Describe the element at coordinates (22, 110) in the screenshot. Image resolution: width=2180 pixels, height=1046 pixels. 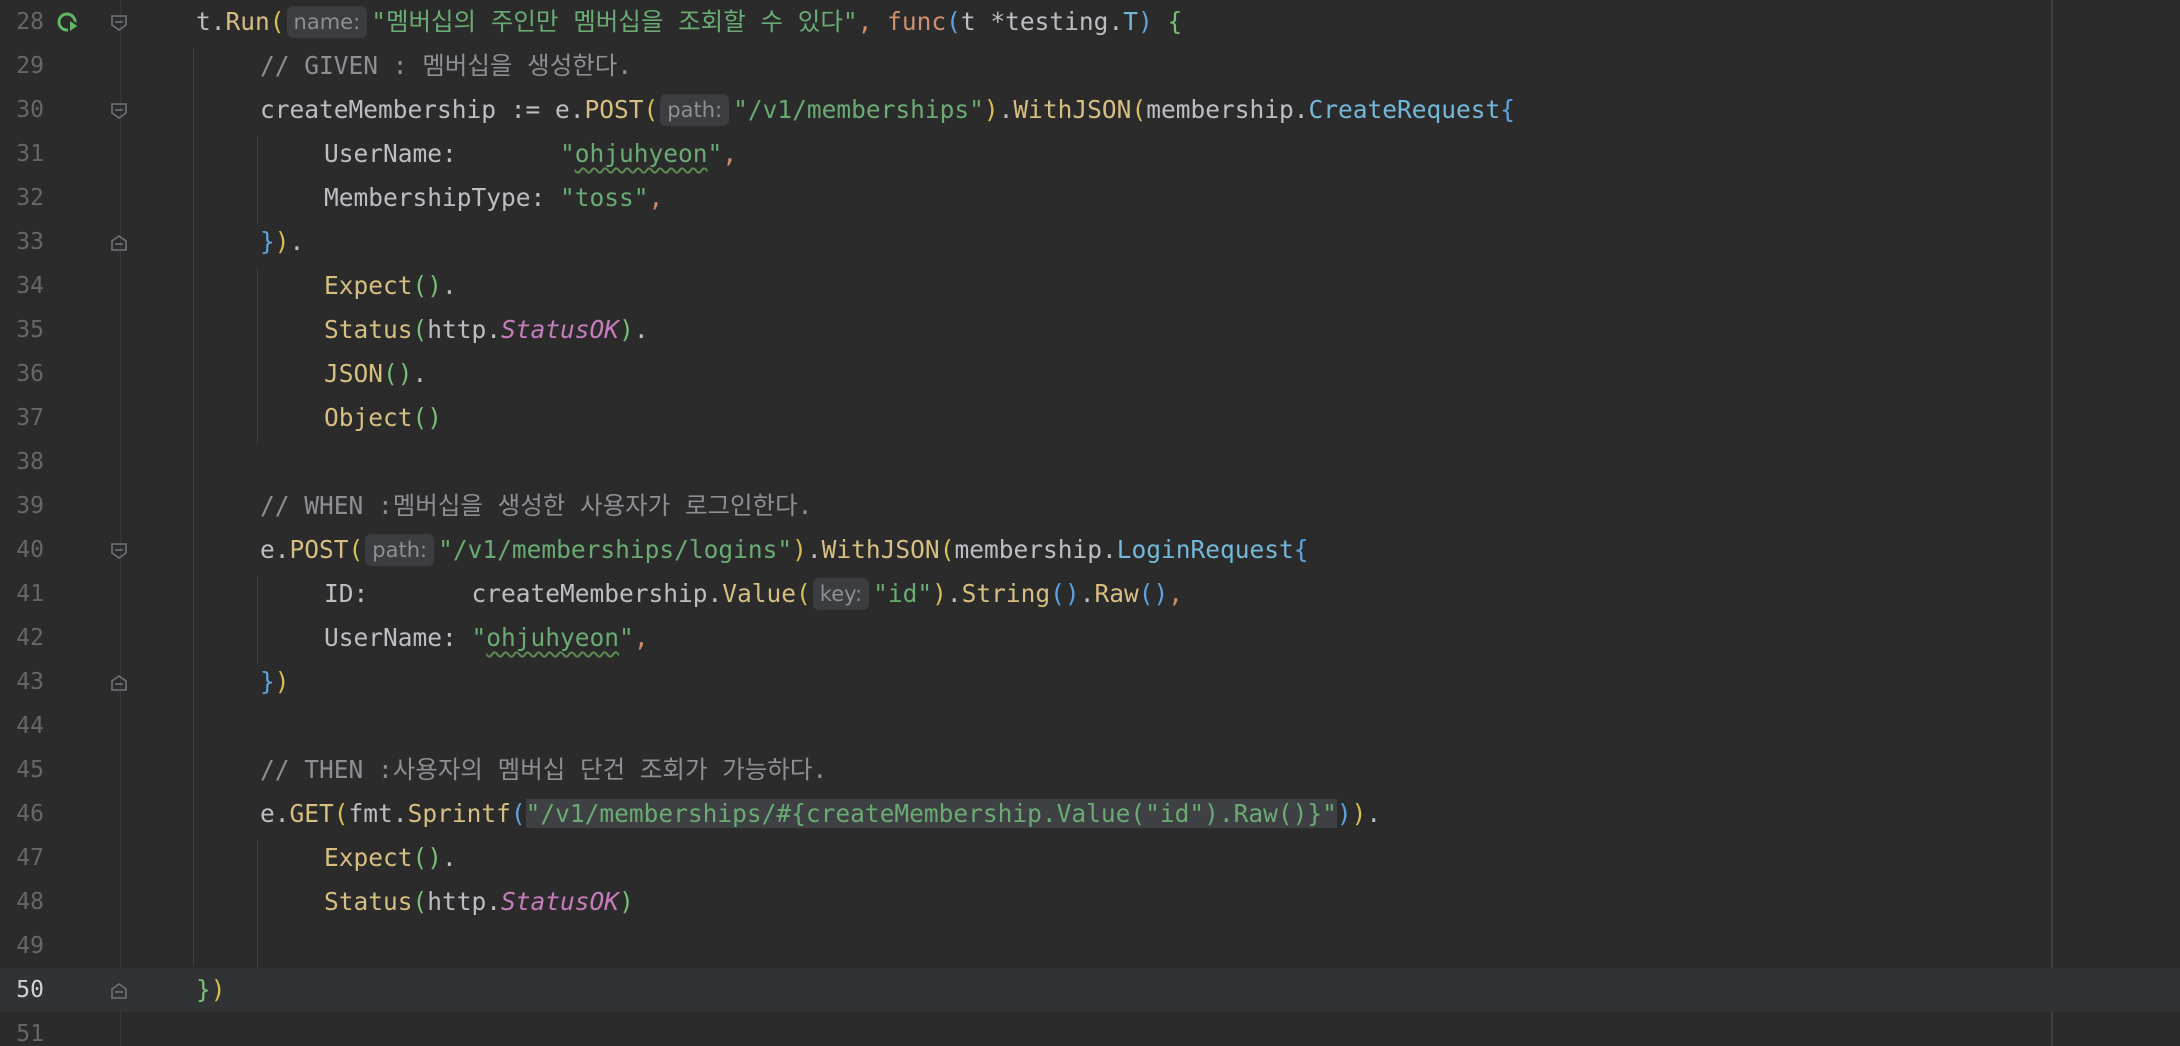
I see `line-number: 30` at that location.